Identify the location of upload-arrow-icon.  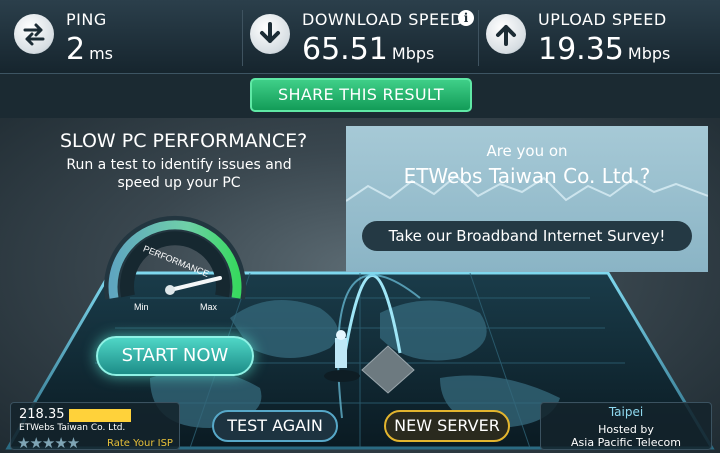
(506, 34).